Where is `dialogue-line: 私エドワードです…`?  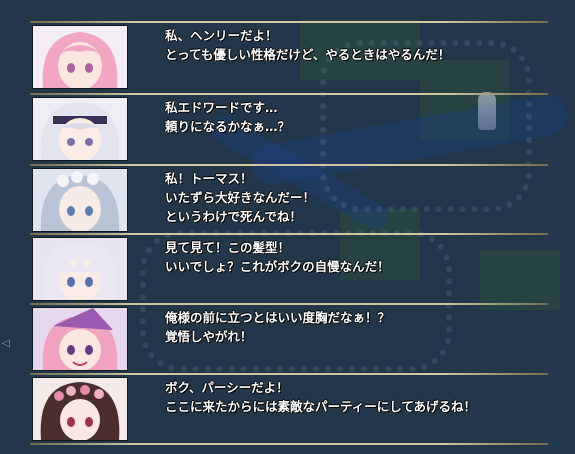 dialogue-line: 私エドワードです… is located at coordinates (221, 107).